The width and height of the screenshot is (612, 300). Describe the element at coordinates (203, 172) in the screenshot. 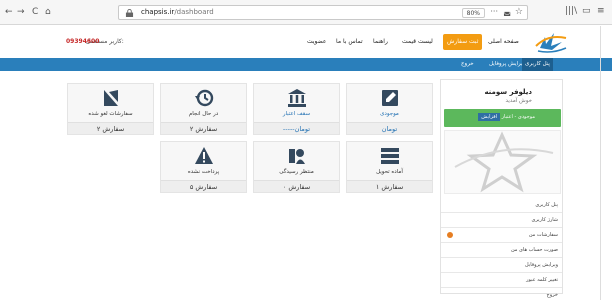

I see `tile-title: پرداخت نشده` at that location.